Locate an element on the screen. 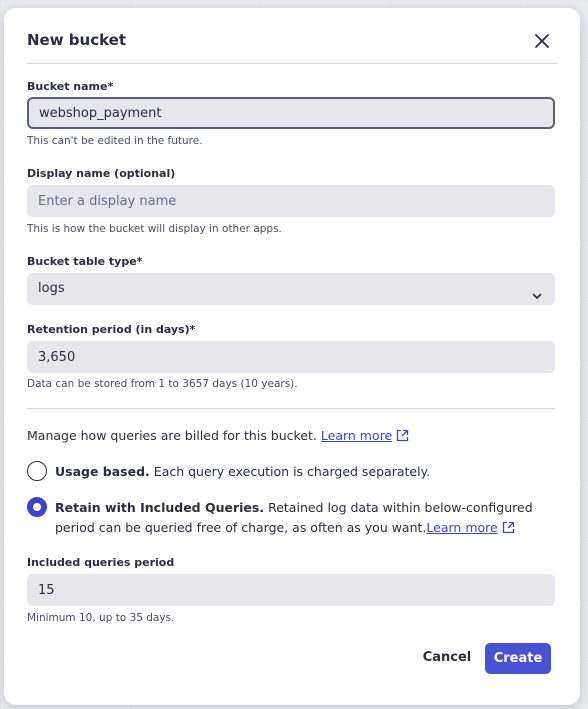 This screenshot has width=588, height=709. retain-included-title: Retain with Included Queries. is located at coordinates (160, 507).